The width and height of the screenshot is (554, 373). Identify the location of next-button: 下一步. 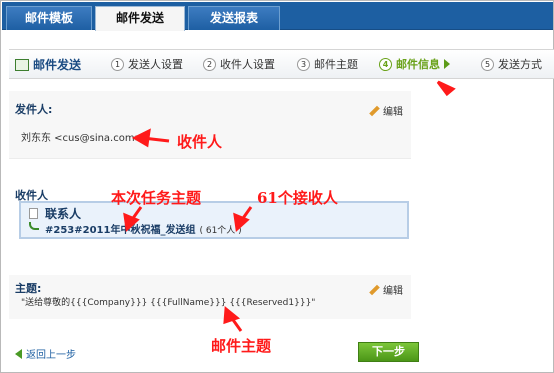
(388, 352).